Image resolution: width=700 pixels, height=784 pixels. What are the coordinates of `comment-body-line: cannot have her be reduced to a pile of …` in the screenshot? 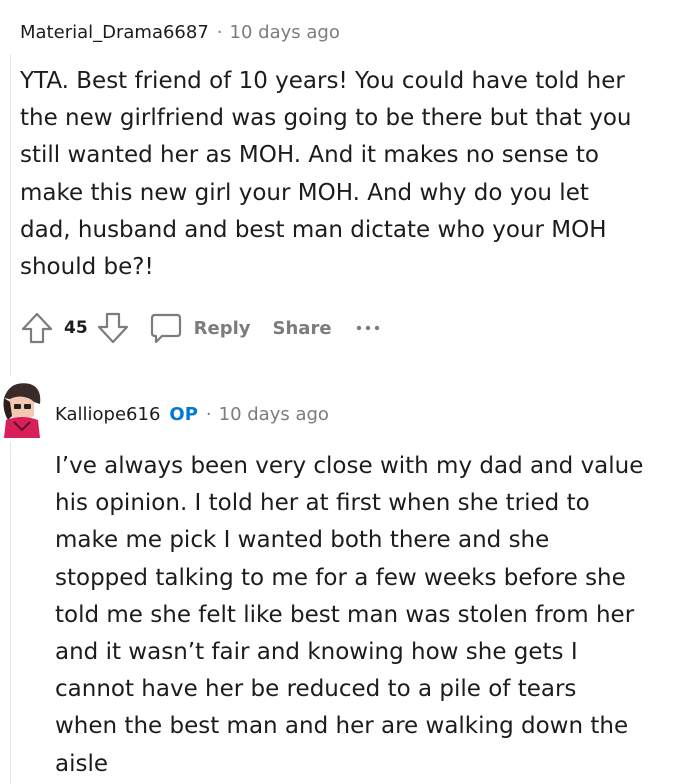 It's located at (316, 689).